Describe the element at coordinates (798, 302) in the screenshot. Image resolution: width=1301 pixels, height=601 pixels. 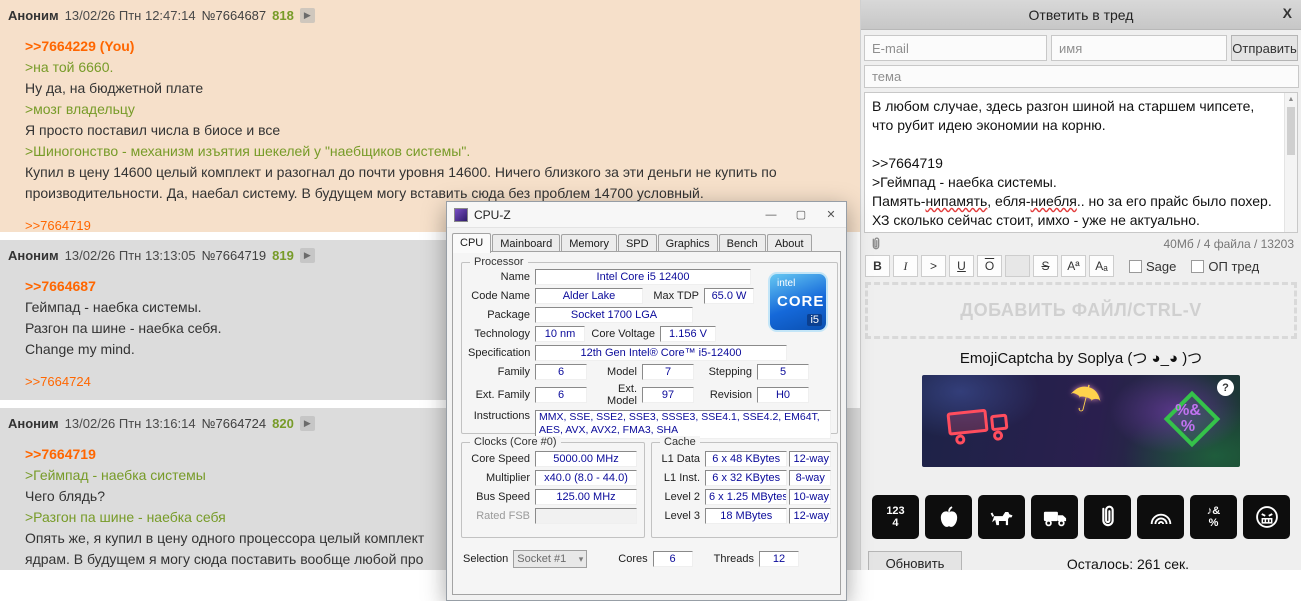
I see `intel-core-badge: intel CORE i5` at that location.